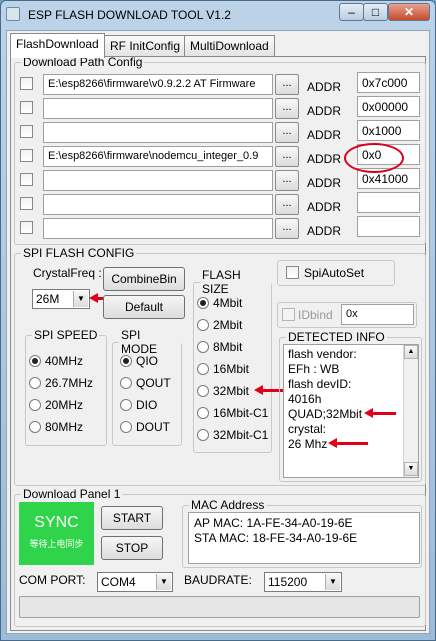 Image resolution: width=436 pixels, height=641 pixels. What do you see at coordinates (320, 384) in the screenshot?
I see `detected-info-line: flash devID:` at bounding box center [320, 384].